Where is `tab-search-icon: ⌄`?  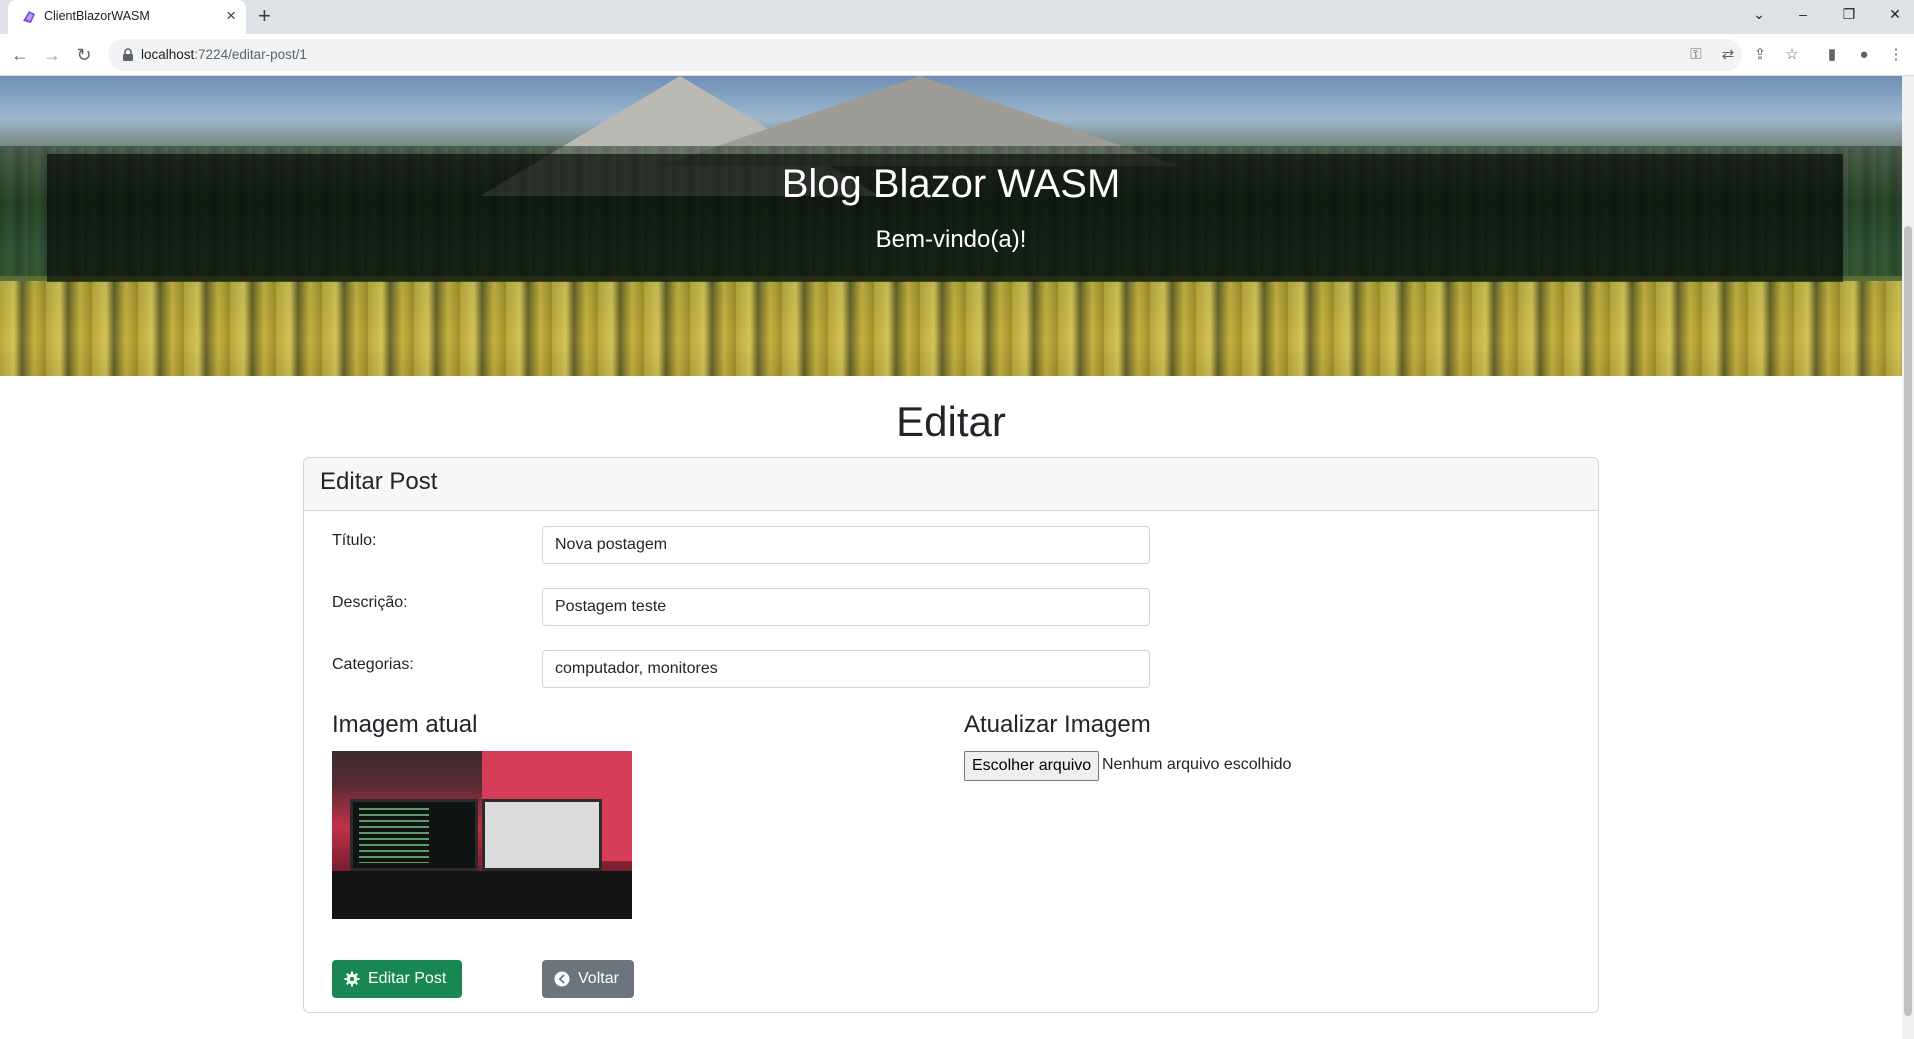
tab-search-icon: ⌄ is located at coordinates (1759, 15).